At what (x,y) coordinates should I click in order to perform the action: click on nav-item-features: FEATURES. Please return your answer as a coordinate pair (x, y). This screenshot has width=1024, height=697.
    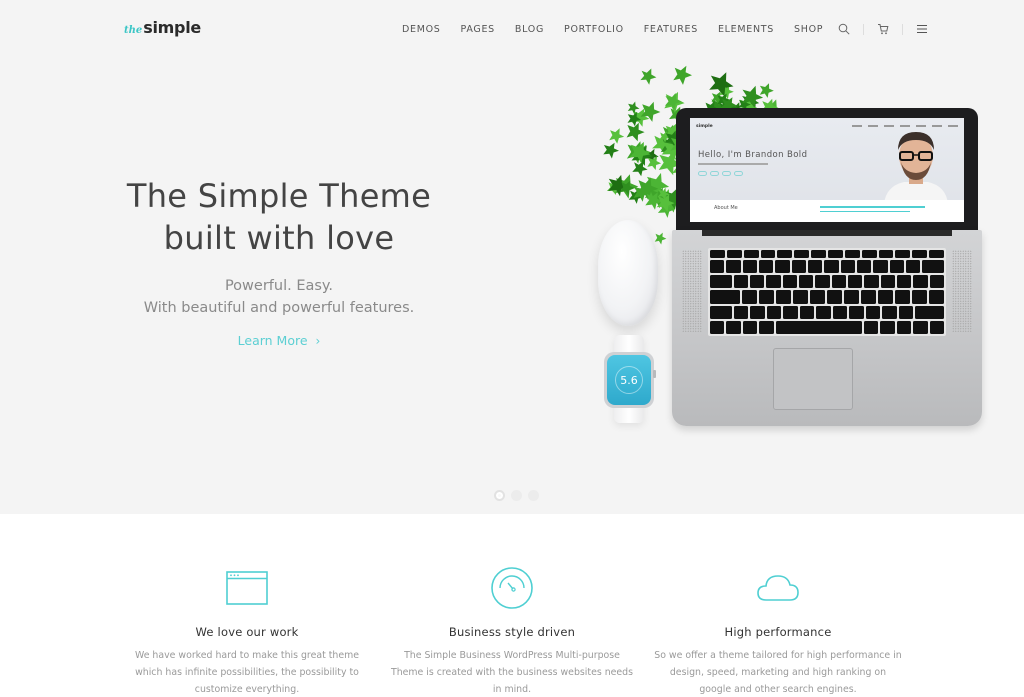
    Looking at the image, I should click on (671, 29).